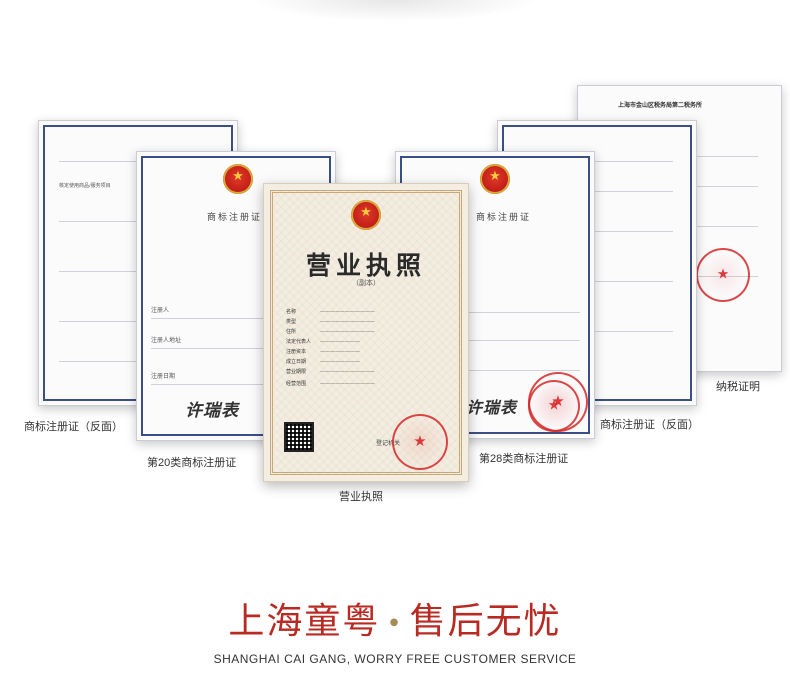  What do you see at coordinates (85, 186) in the screenshot?
I see `goods-services-header: 核定使用商品/服务项目` at bounding box center [85, 186].